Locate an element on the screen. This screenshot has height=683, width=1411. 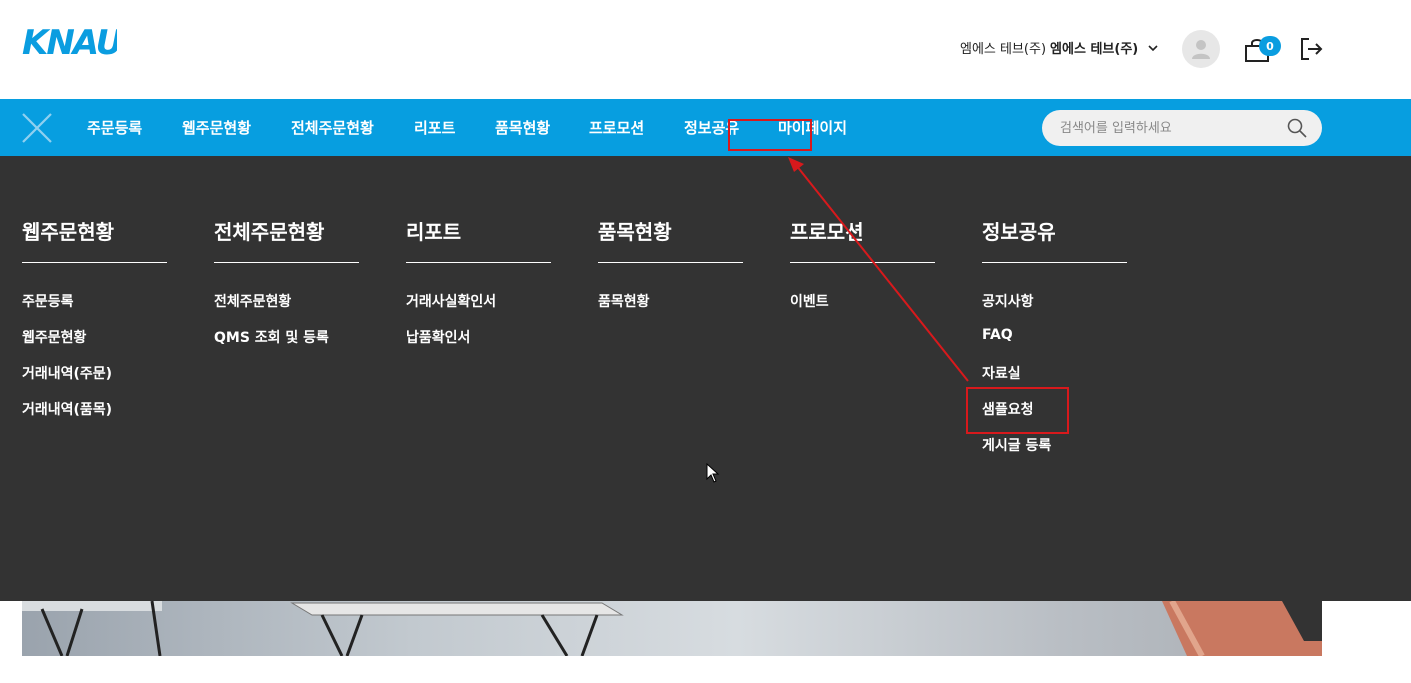
menu-column-promotion: 프로모션 이벤트 is located at coordinates (862, 263).